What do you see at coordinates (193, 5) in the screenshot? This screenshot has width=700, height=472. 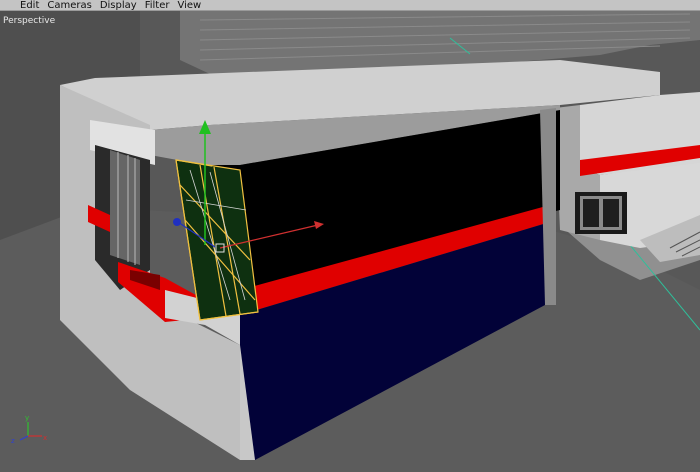 I see `menu-view: View` at bounding box center [193, 5].